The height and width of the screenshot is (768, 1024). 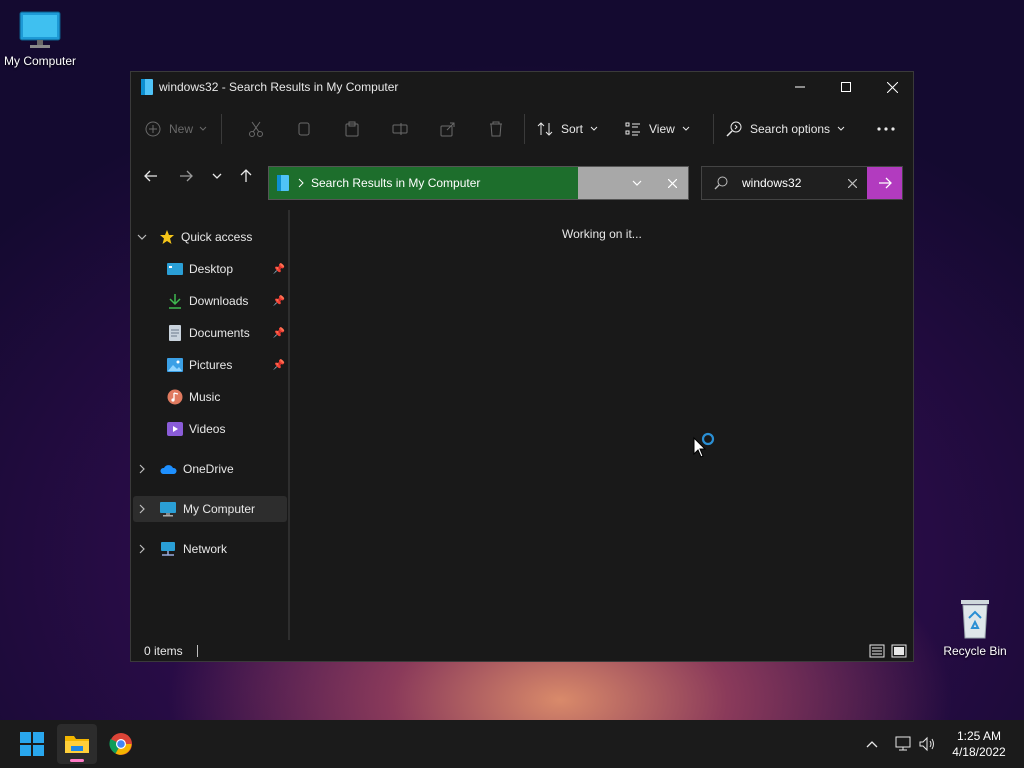 I want to click on search-results-icon, so click(x=283, y=183).